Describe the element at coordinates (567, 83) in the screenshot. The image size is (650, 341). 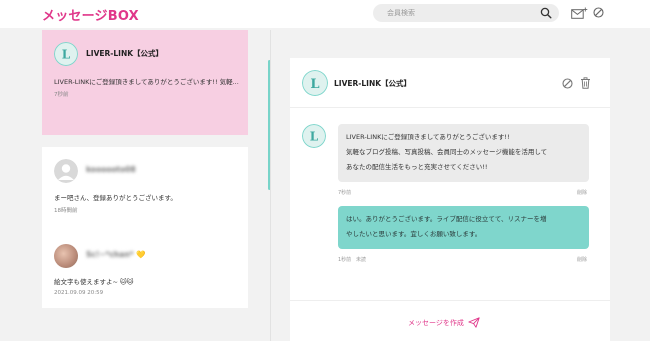
I see `block-icon` at that location.